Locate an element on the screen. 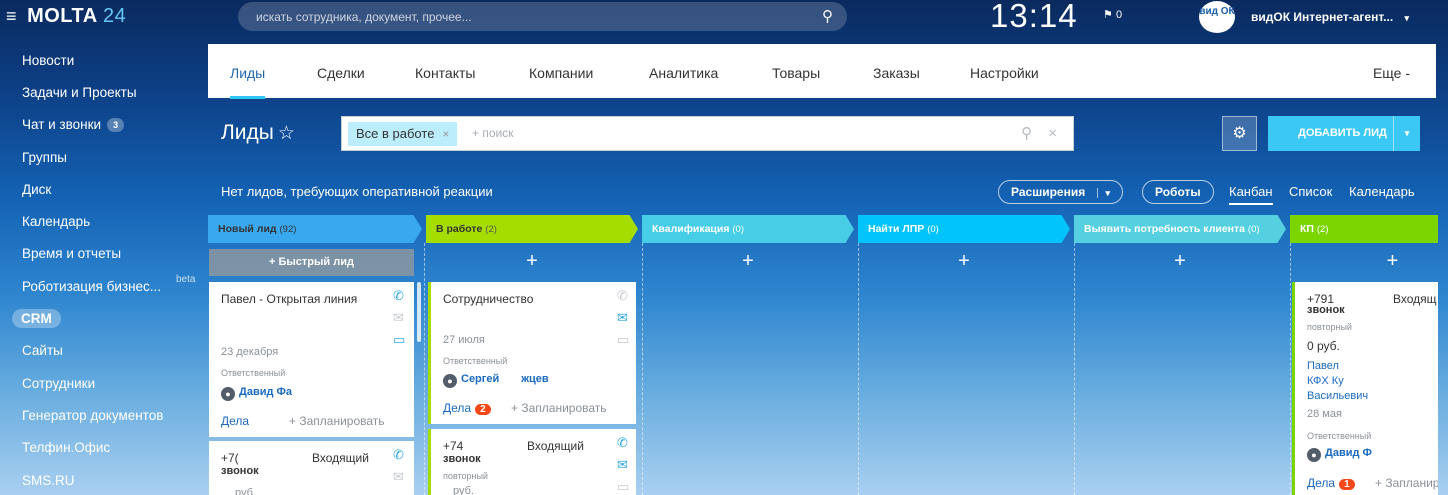  responsible-user: ● Давид Ф is located at coordinates (1339, 454).